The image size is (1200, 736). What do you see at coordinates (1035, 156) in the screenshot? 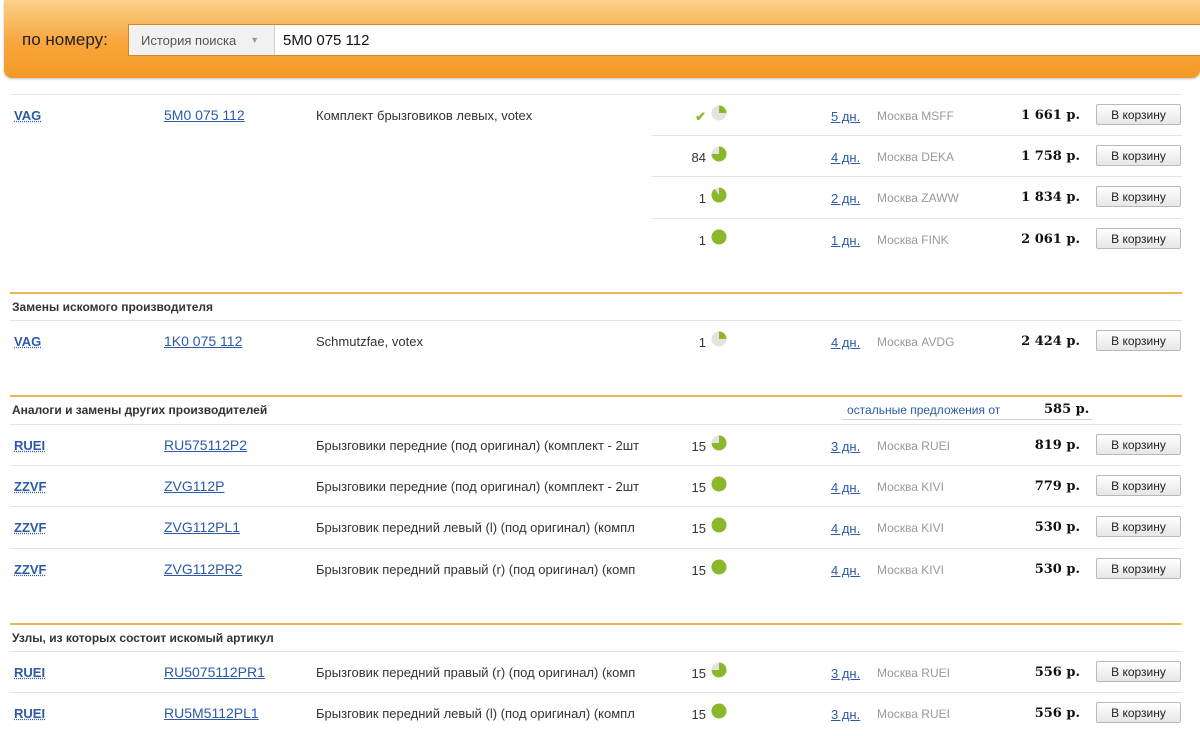
I see `price: 1 758 р.` at bounding box center [1035, 156].